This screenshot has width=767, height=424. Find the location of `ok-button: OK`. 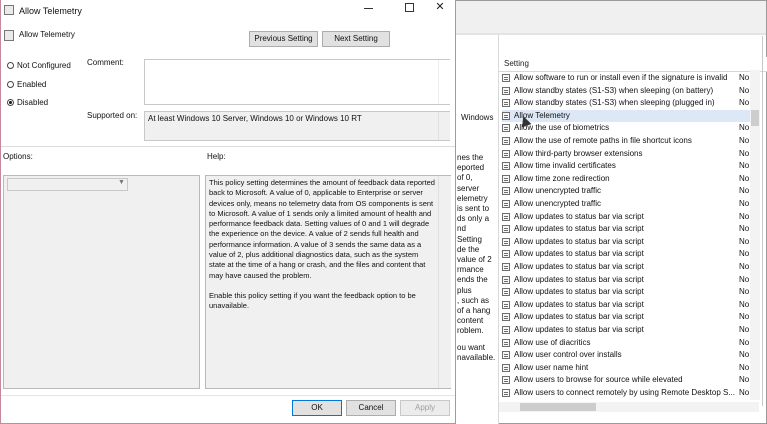

ok-button: OK is located at coordinates (317, 408).